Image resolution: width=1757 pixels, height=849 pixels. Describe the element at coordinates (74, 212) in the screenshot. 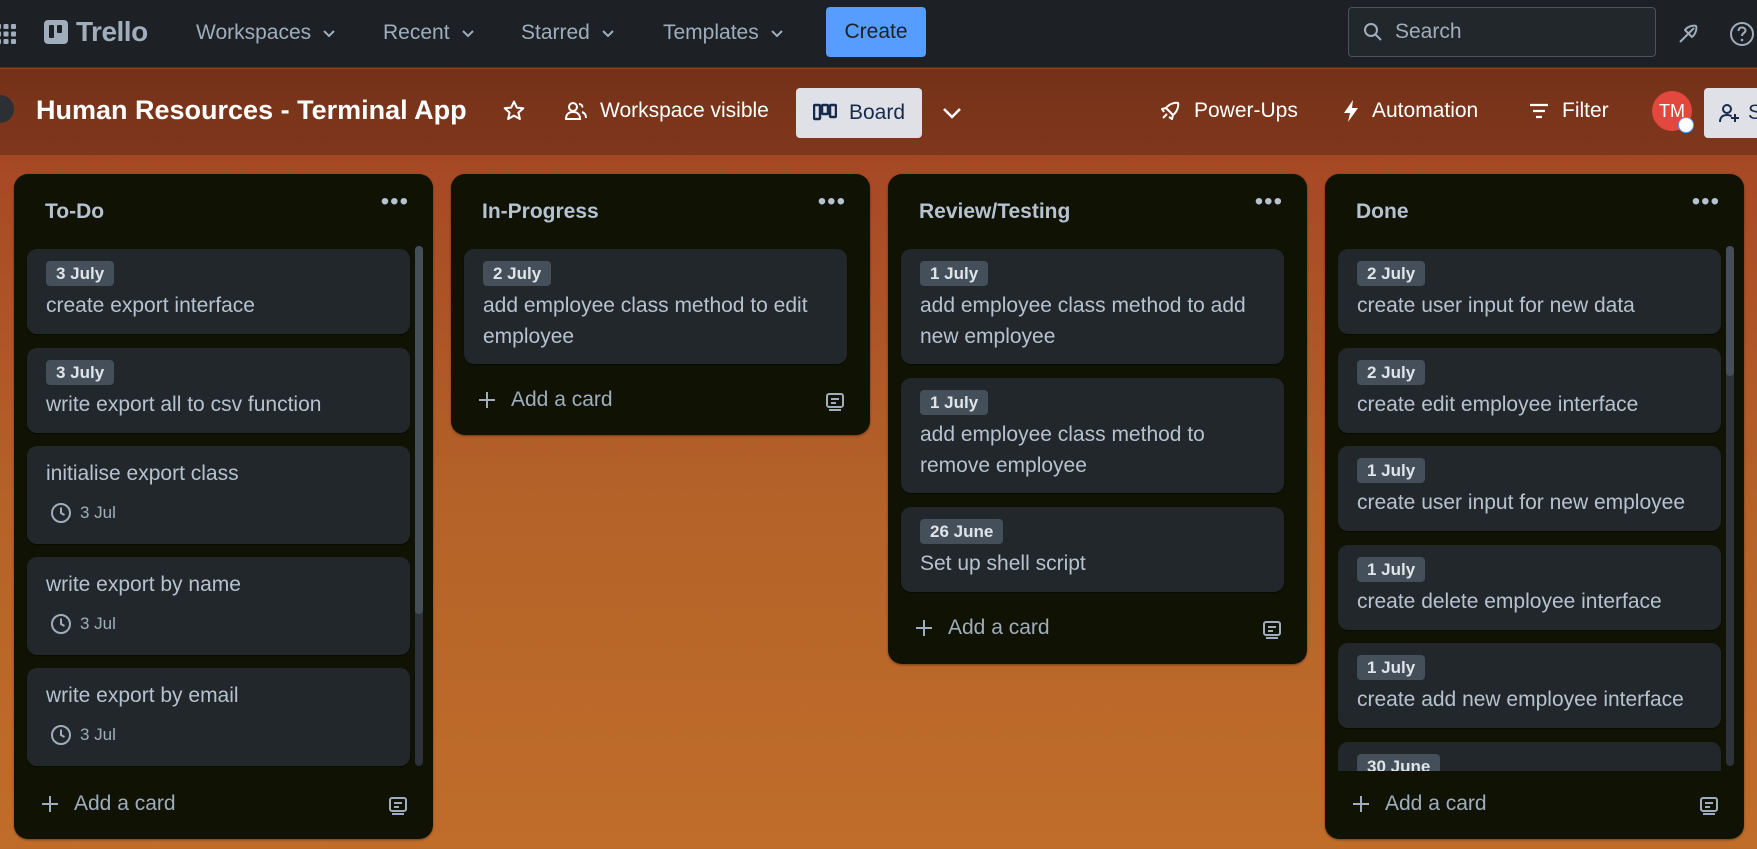

I see `list-title: To-Do` at that location.